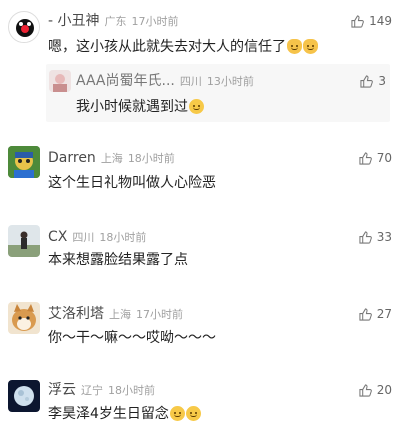 The image size is (404, 429). I want to click on comment-text-row: 嗯，这小孩从此就失去对大人的信任了, so click(183, 47).